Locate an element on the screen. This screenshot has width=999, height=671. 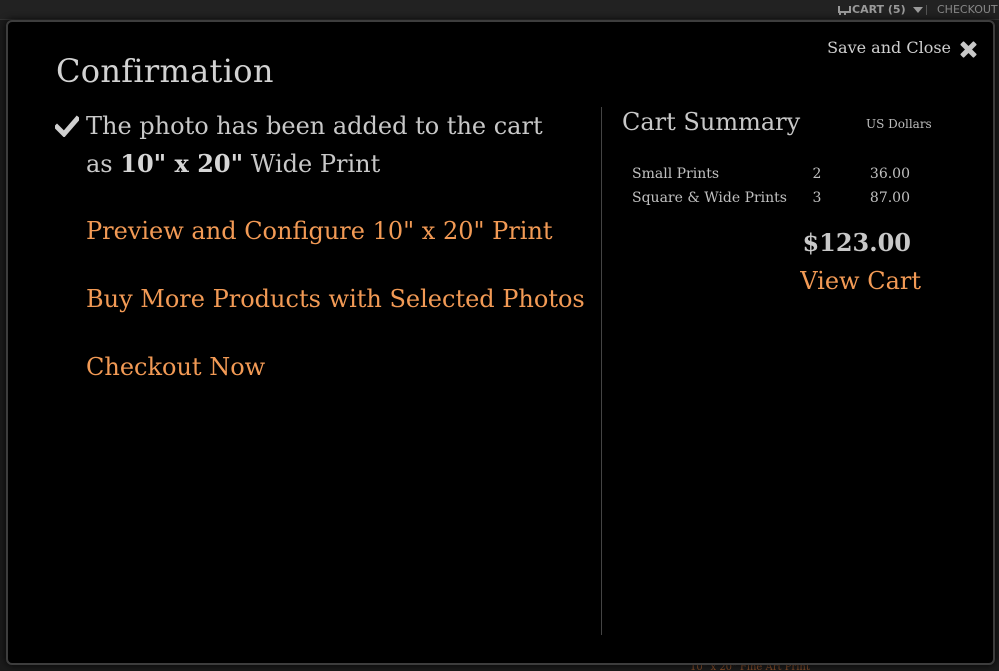
chevron-down-icon is located at coordinates (917, 9).